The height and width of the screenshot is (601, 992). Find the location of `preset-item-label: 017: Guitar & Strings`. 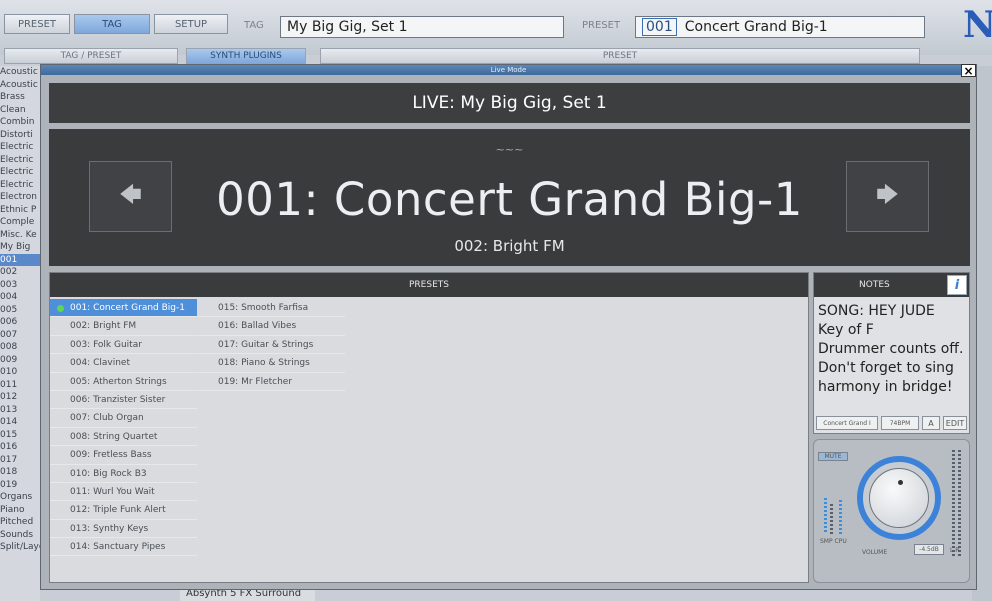

preset-item-label: 017: Guitar & Strings is located at coordinates (266, 344).